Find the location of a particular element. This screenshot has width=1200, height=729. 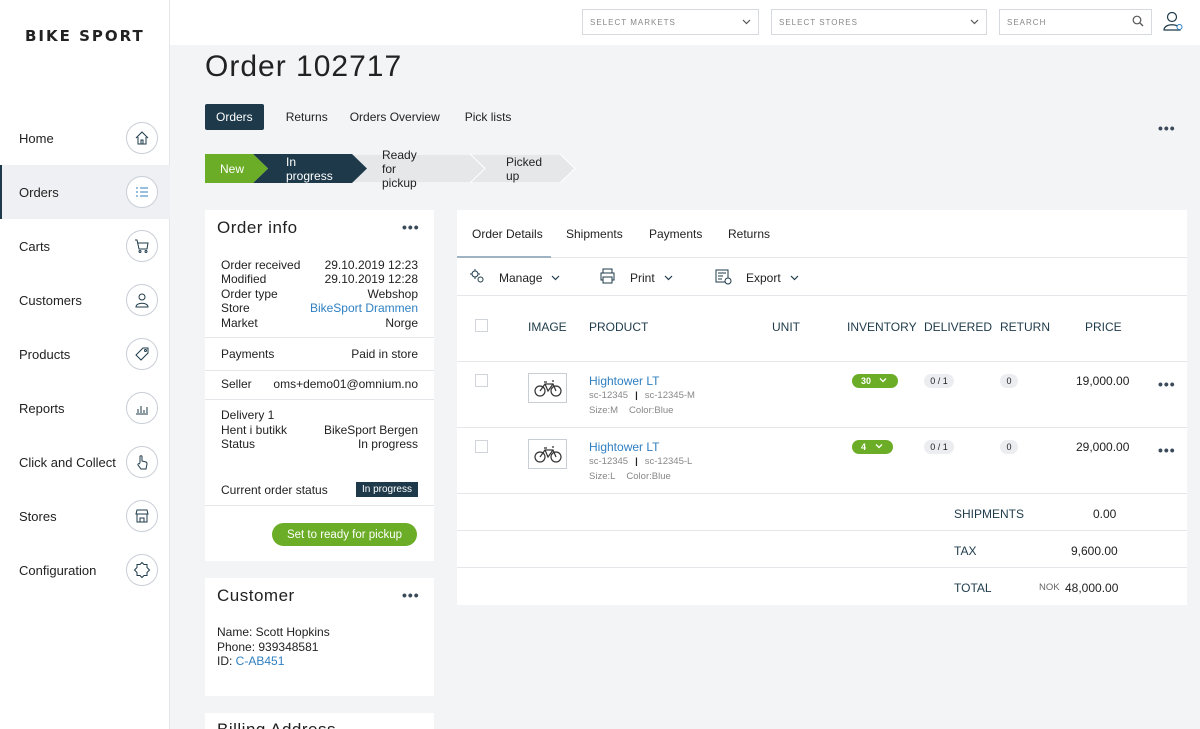

size: Size:M is located at coordinates (604, 410).